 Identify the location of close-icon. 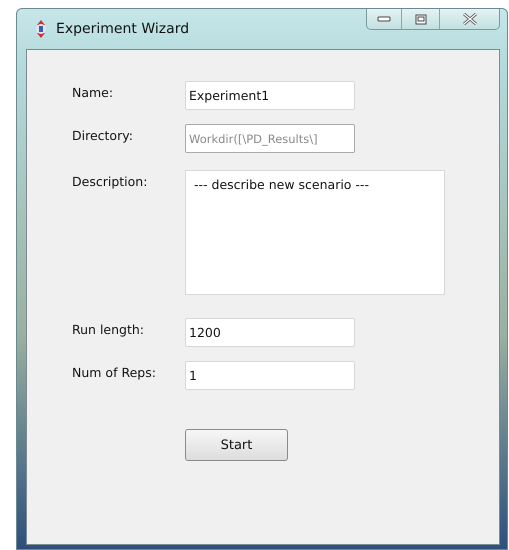
(470, 19).